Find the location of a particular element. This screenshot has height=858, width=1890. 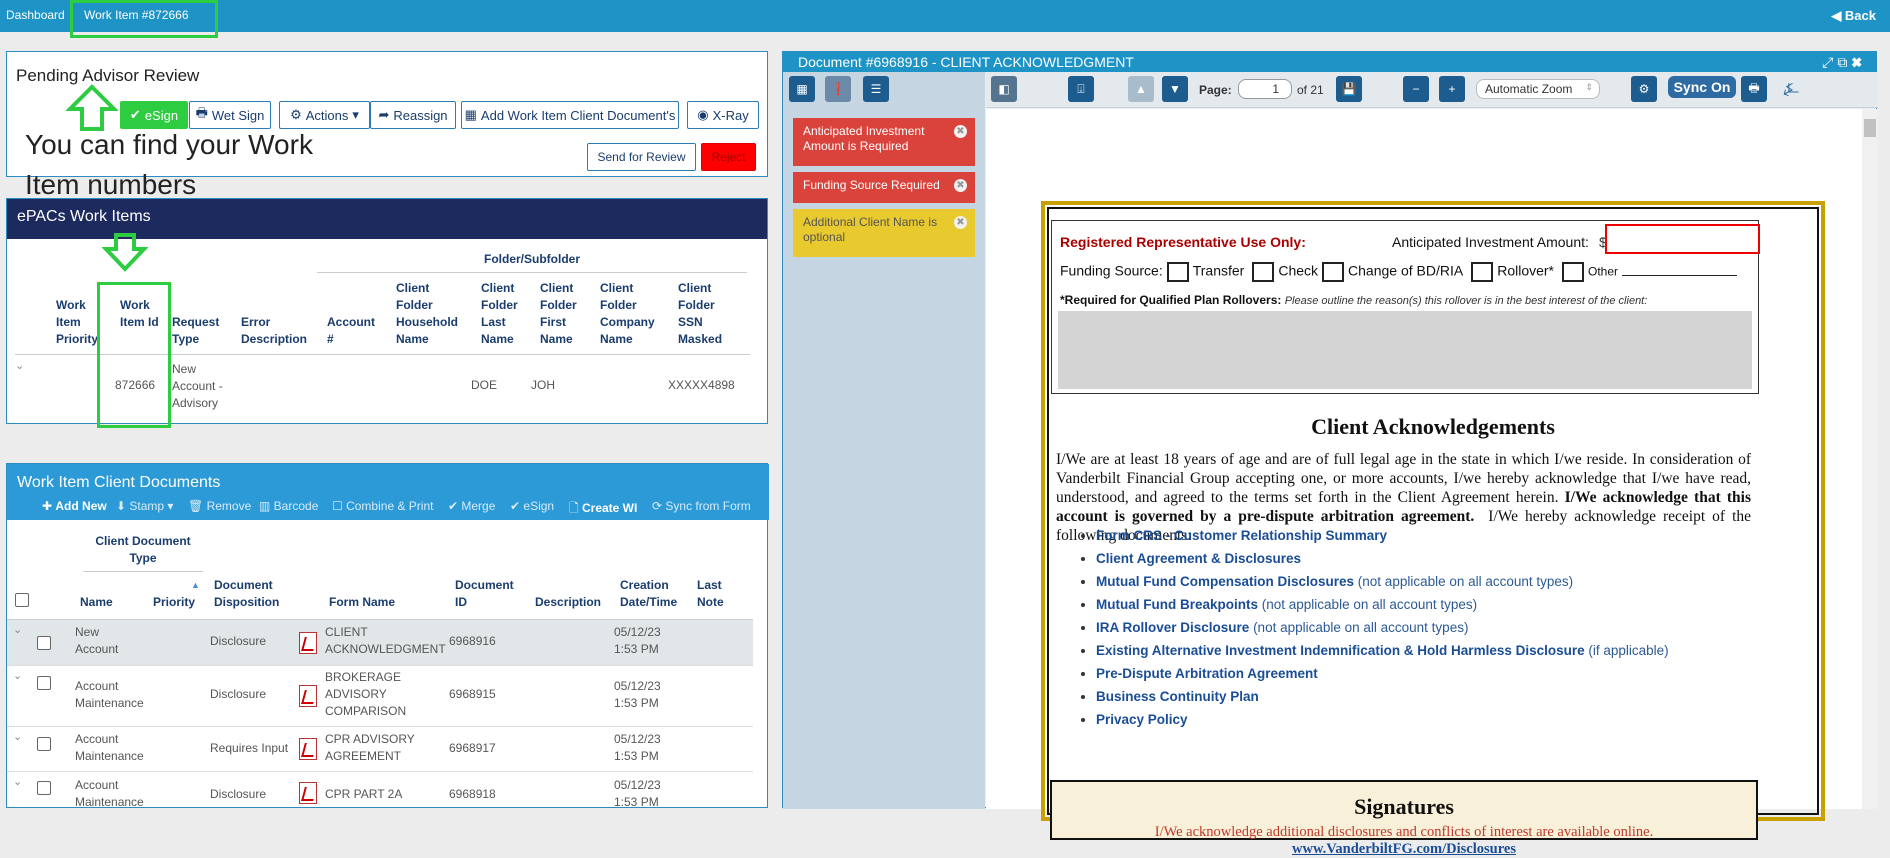

change-bd-checkbox is located at coordinates (1333, 272).